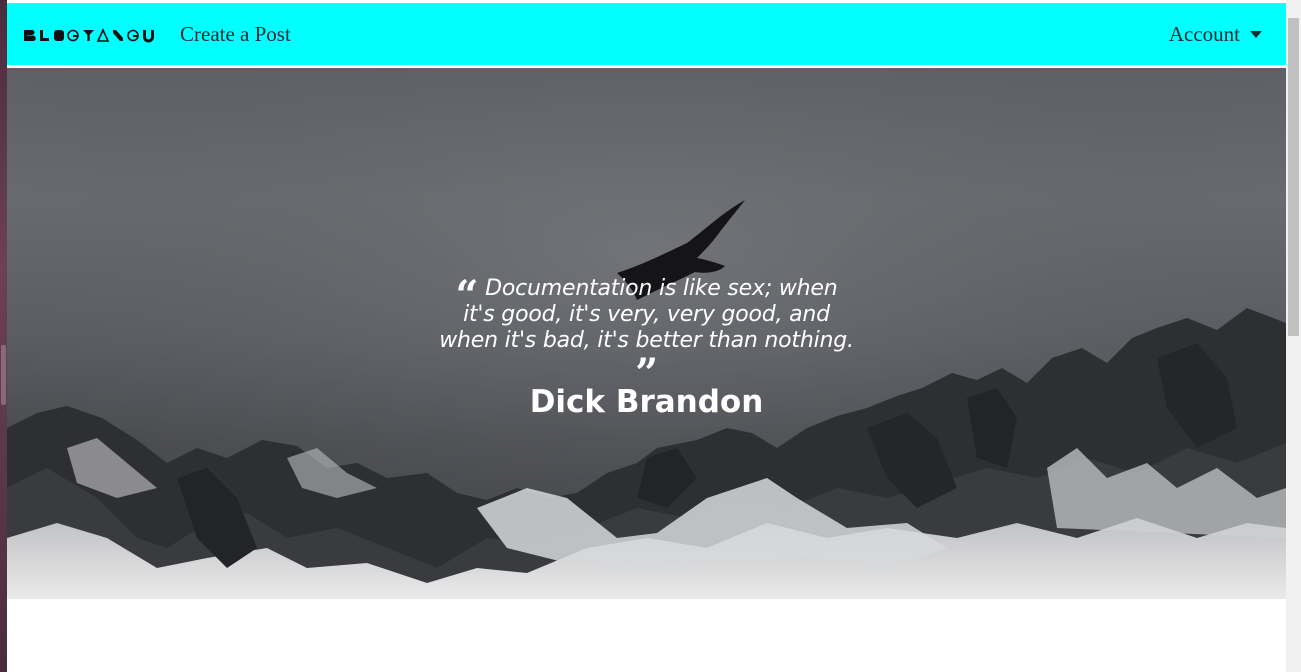  I want to click on nav-create-post: Create a Post, so click(235, 34).